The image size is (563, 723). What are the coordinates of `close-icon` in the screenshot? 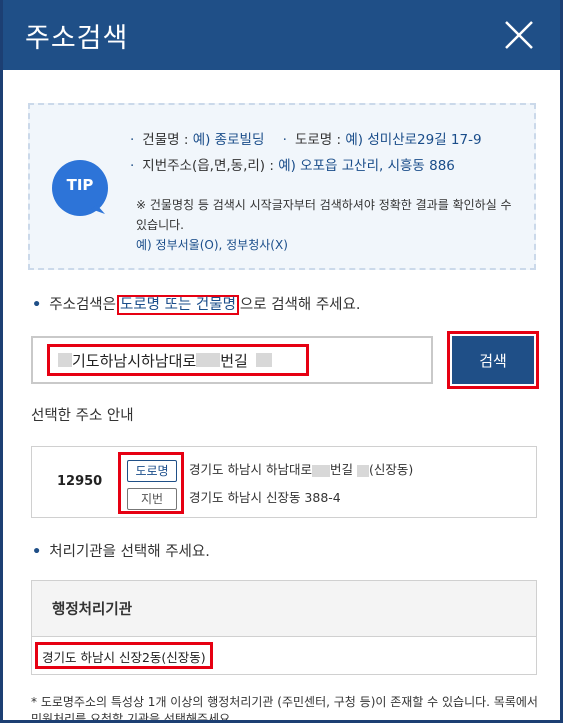 It's located at (519, 35).